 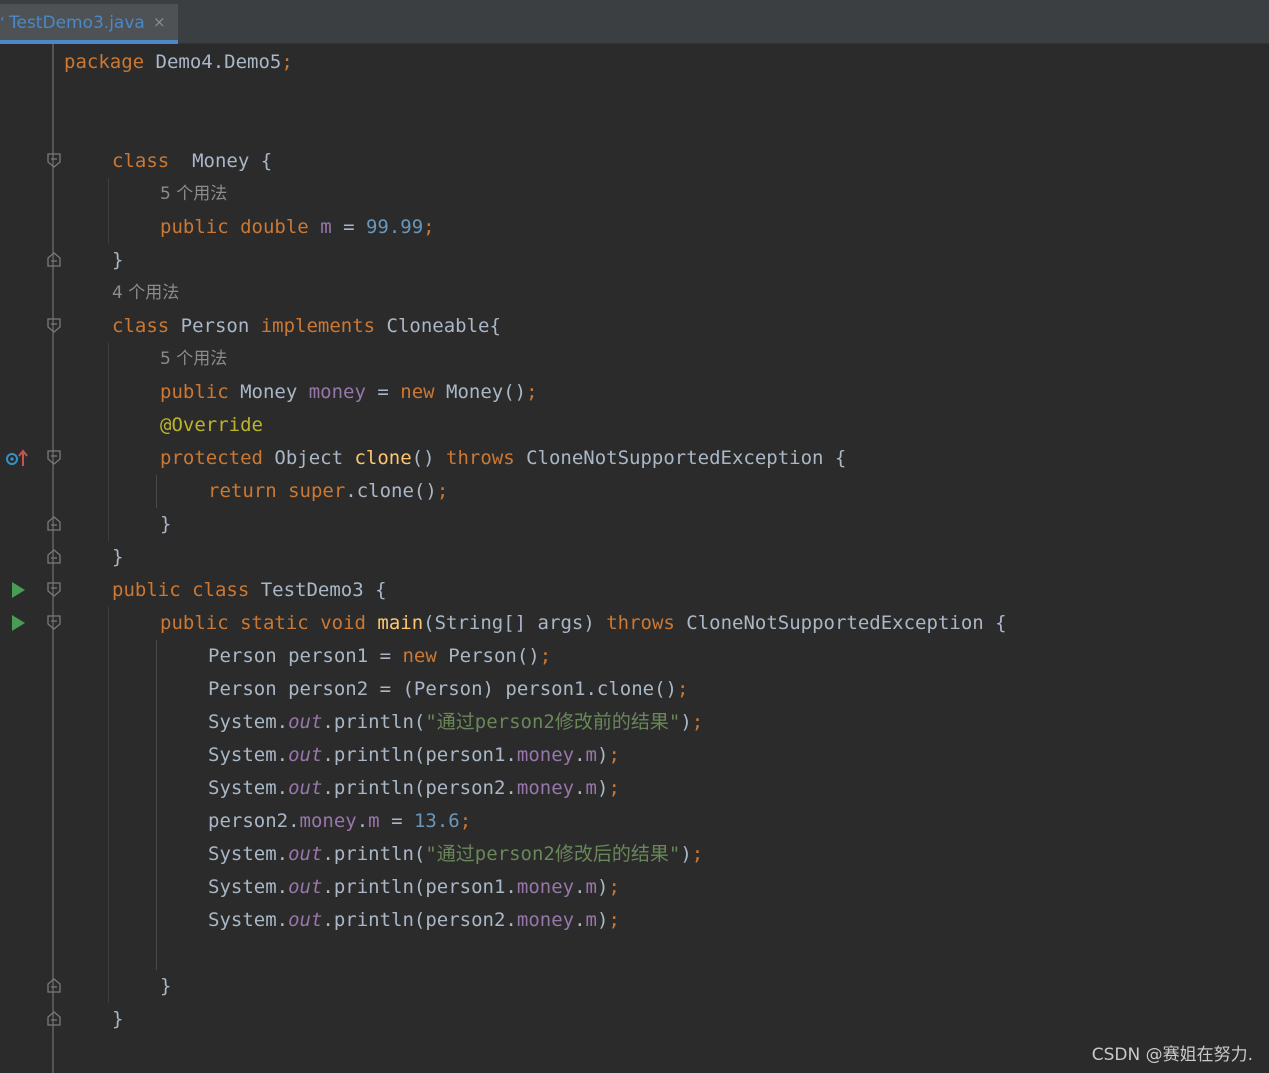 What do you see at coordinates (634, 260) in the screenshot?
I see `code-line-close-money: }` at bounding box center [634, 260].